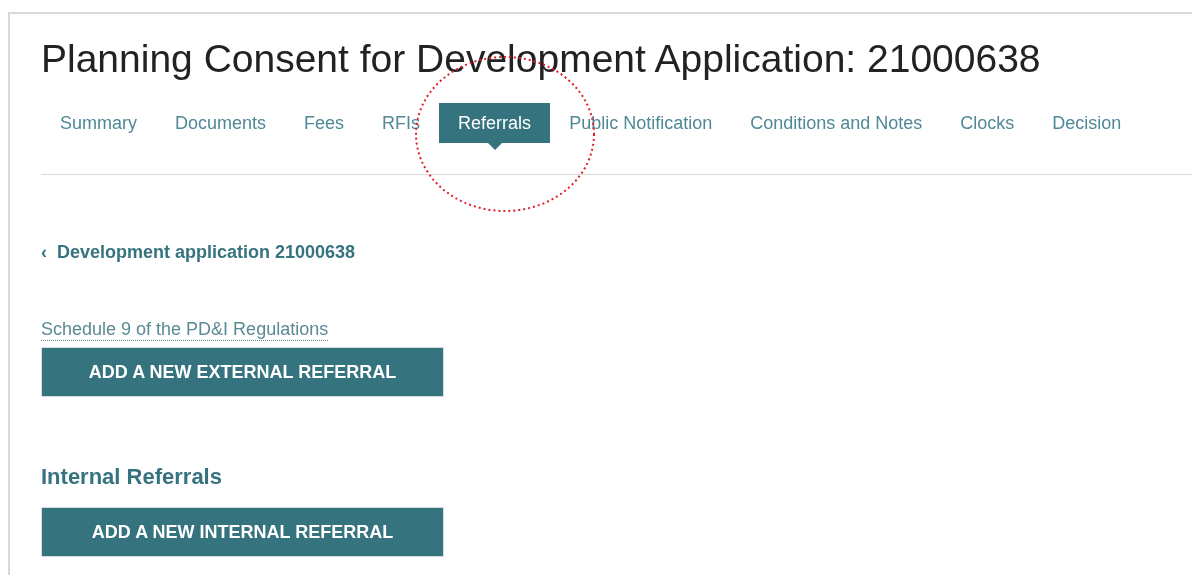 The image size is (1192, 575). I want to click on add-internal-referral-button: ADD A NEW INTERNAL REFERRAL, so click(242, 532).